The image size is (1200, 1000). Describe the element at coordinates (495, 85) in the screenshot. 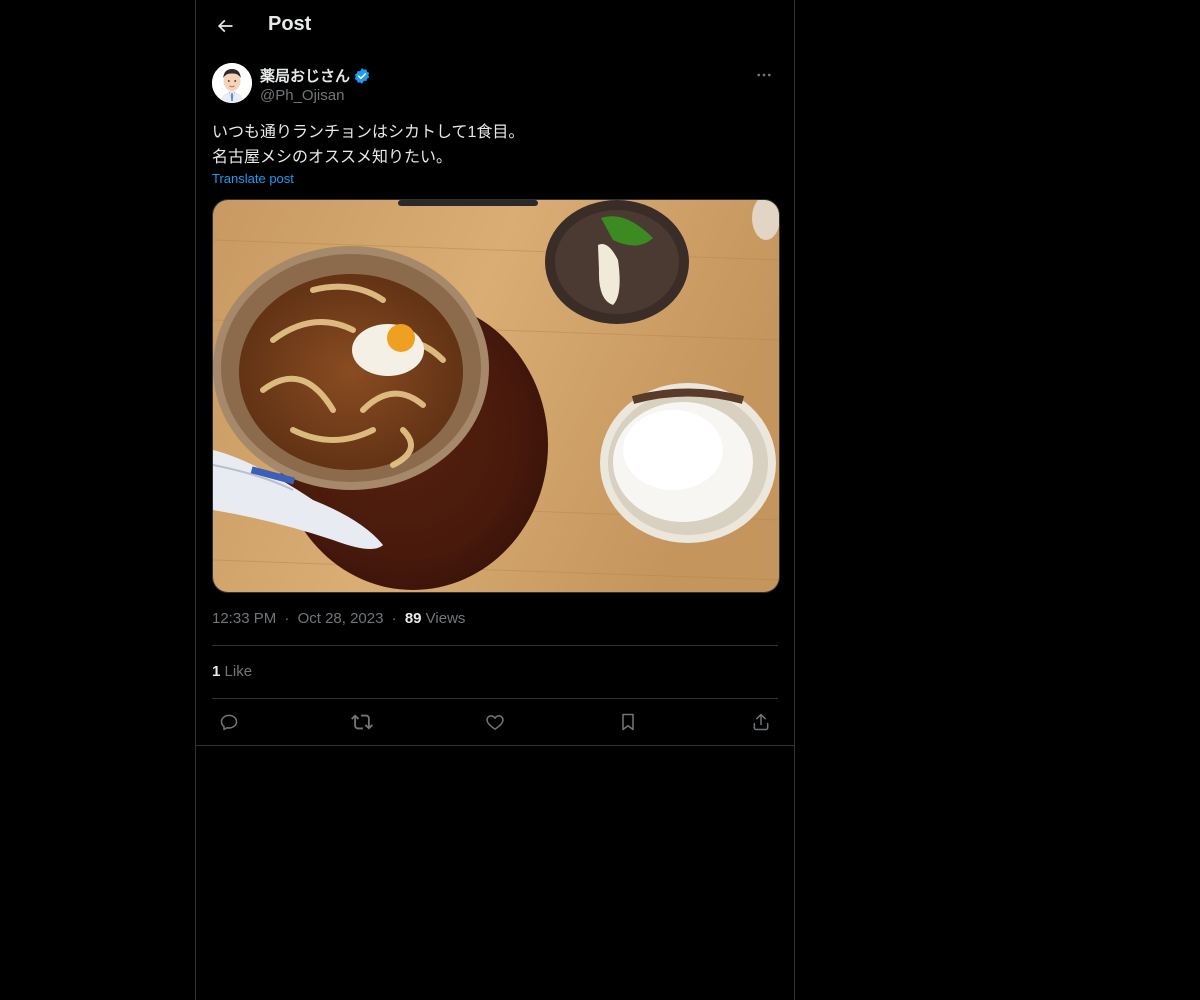

I see `author-row: 薬局おじさん @Ph_Ojisan` at that location.